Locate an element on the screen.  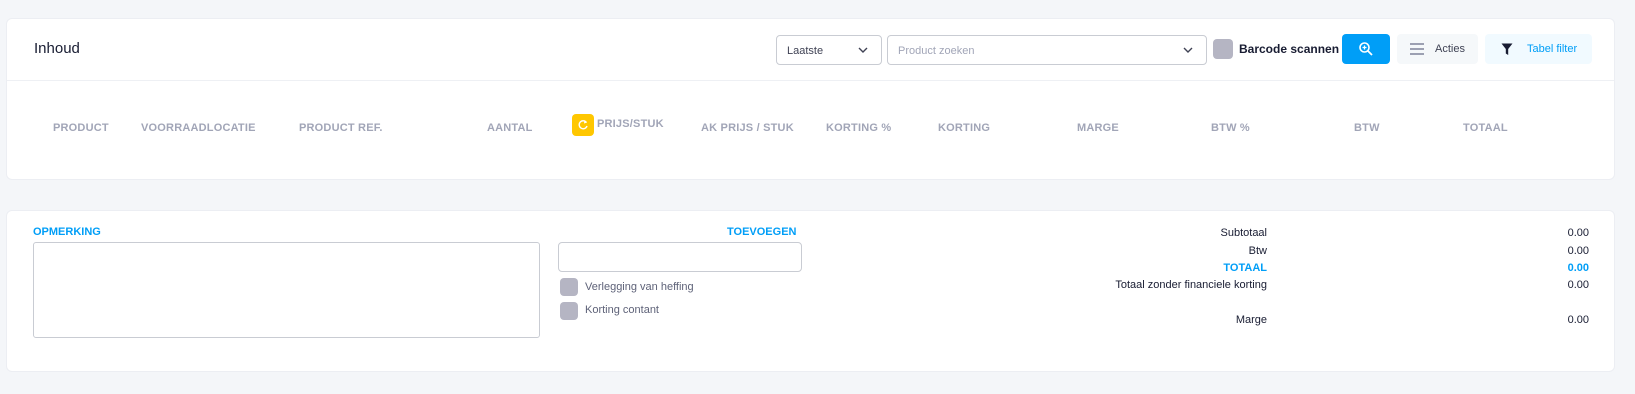
column-header-product: PRODUCT is located at coordinates (81, 128).